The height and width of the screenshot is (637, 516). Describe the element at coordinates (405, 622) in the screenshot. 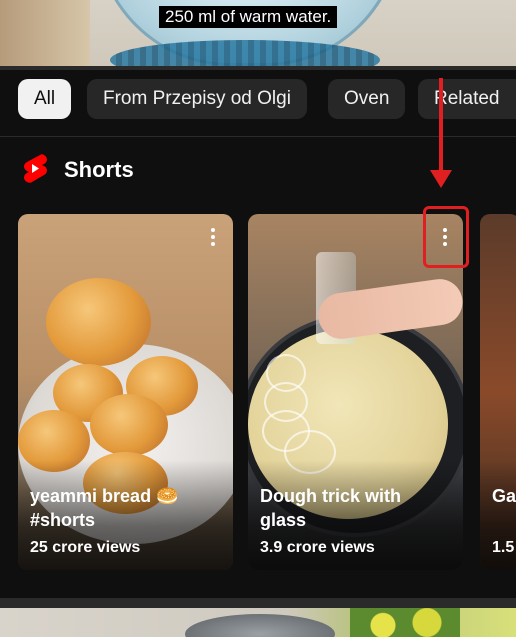

I see `plant-image` at that location.